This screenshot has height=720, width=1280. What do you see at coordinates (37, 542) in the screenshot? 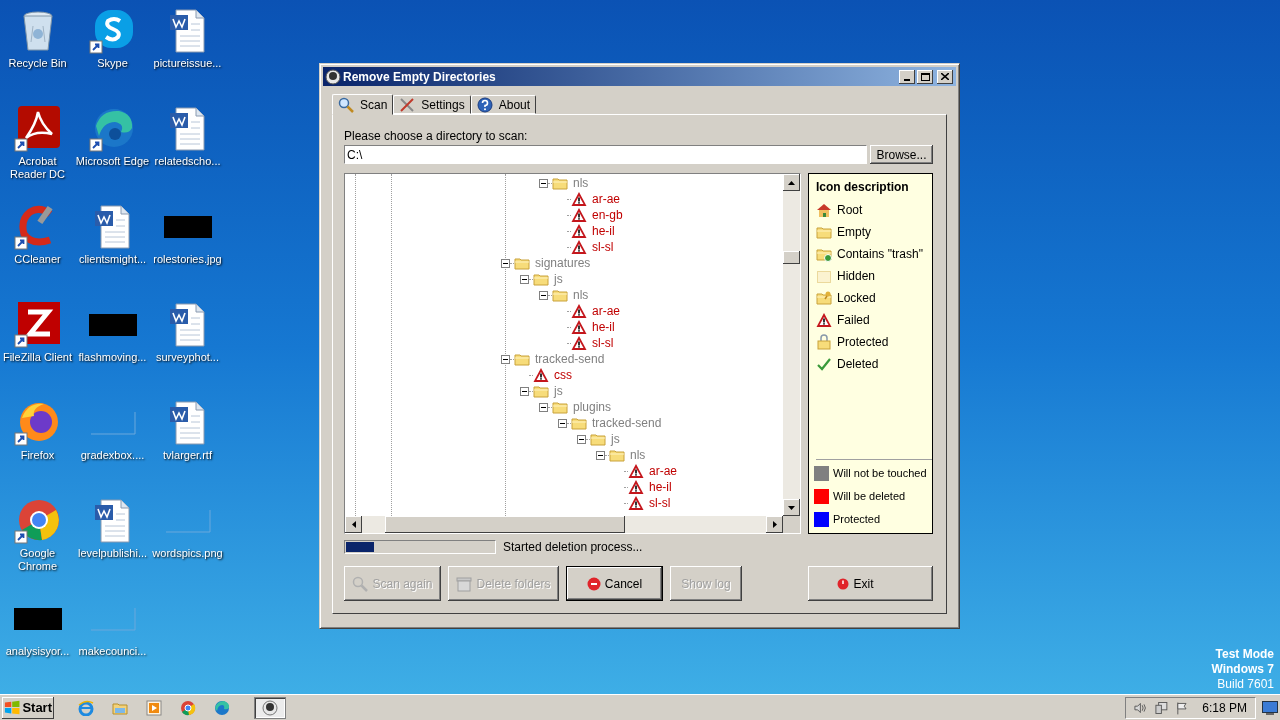
I see `desktop-icon: Google Chrome` at bounding box center [37, 542].